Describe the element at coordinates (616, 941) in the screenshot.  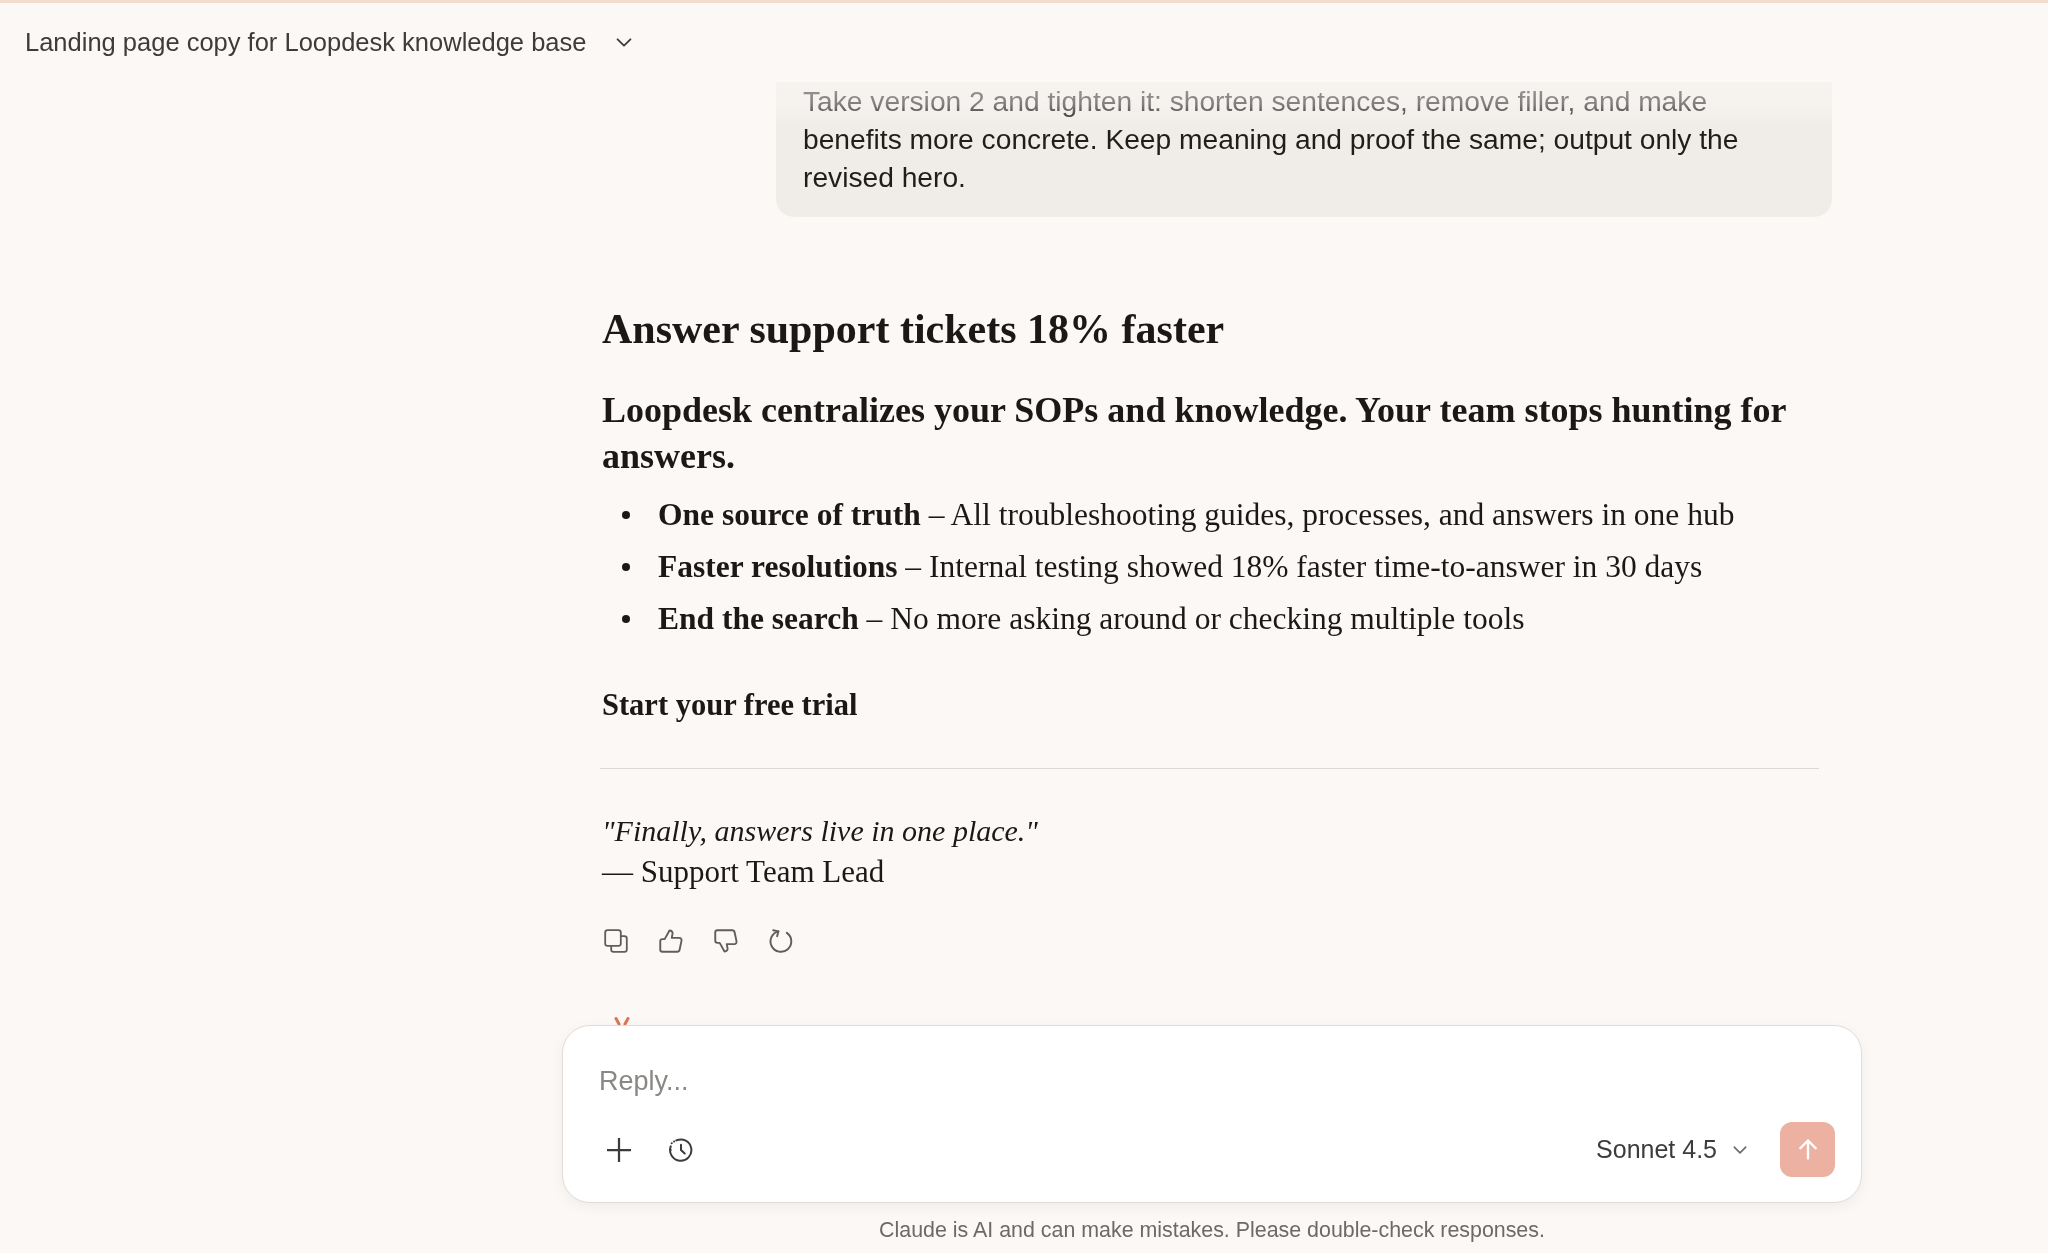
I see `copy-icon` at that location.